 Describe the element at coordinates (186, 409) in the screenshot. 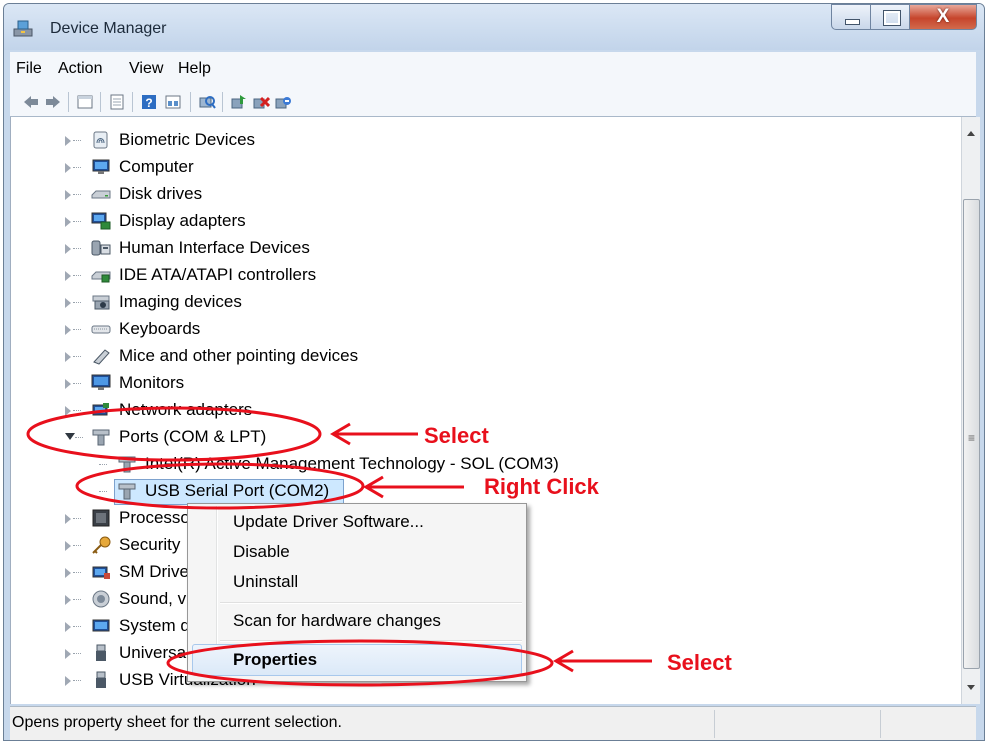

I see `tree-item-label: Network adapters` at that location.